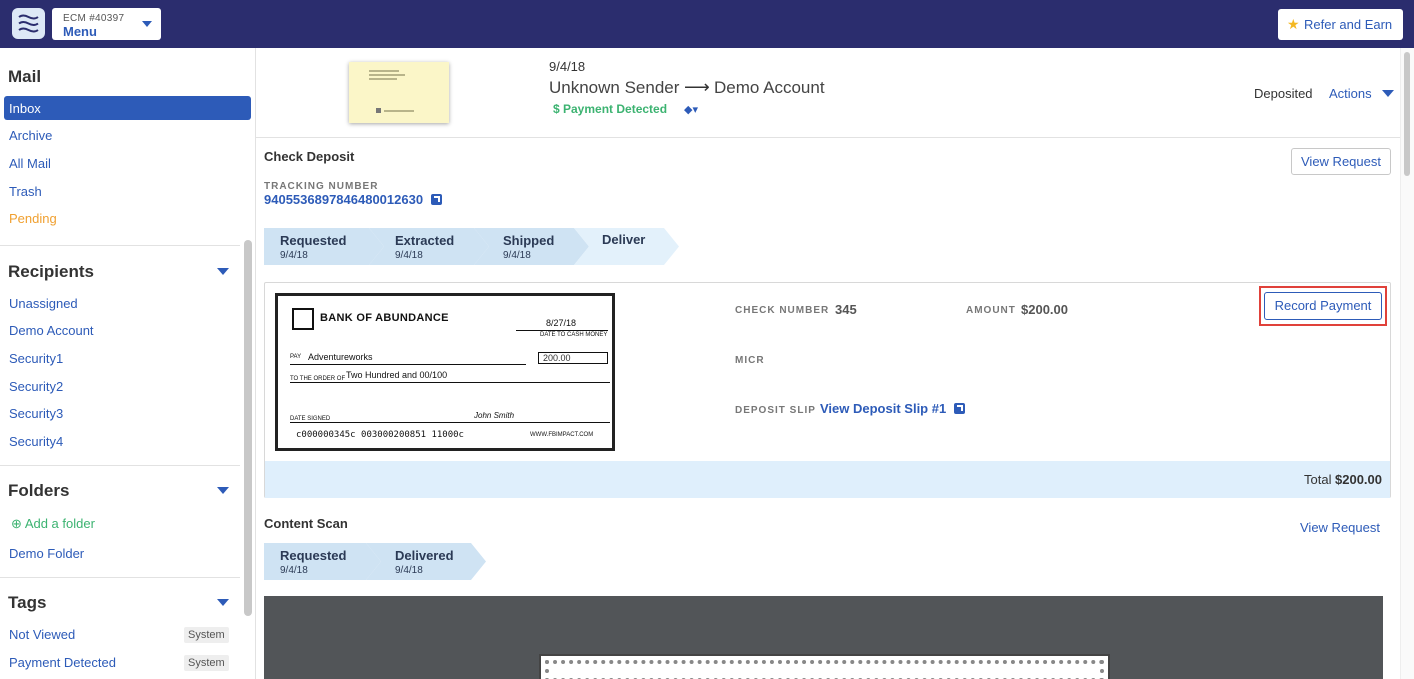 Image resolution: width=1414 pixels, height=679 pixels. What do you see at coordinates (426, 561) in the screenshot?
I see `step-delivered: Delivered 9/4/18` at bounding box center [426, 561].